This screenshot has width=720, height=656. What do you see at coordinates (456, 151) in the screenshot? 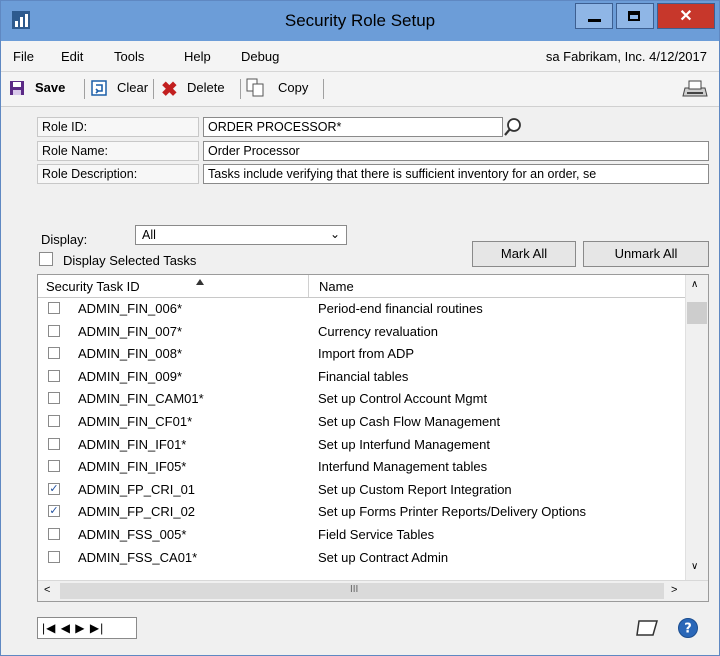
I see `role-name-field: Order Processor` at bounding box center [456, 151].